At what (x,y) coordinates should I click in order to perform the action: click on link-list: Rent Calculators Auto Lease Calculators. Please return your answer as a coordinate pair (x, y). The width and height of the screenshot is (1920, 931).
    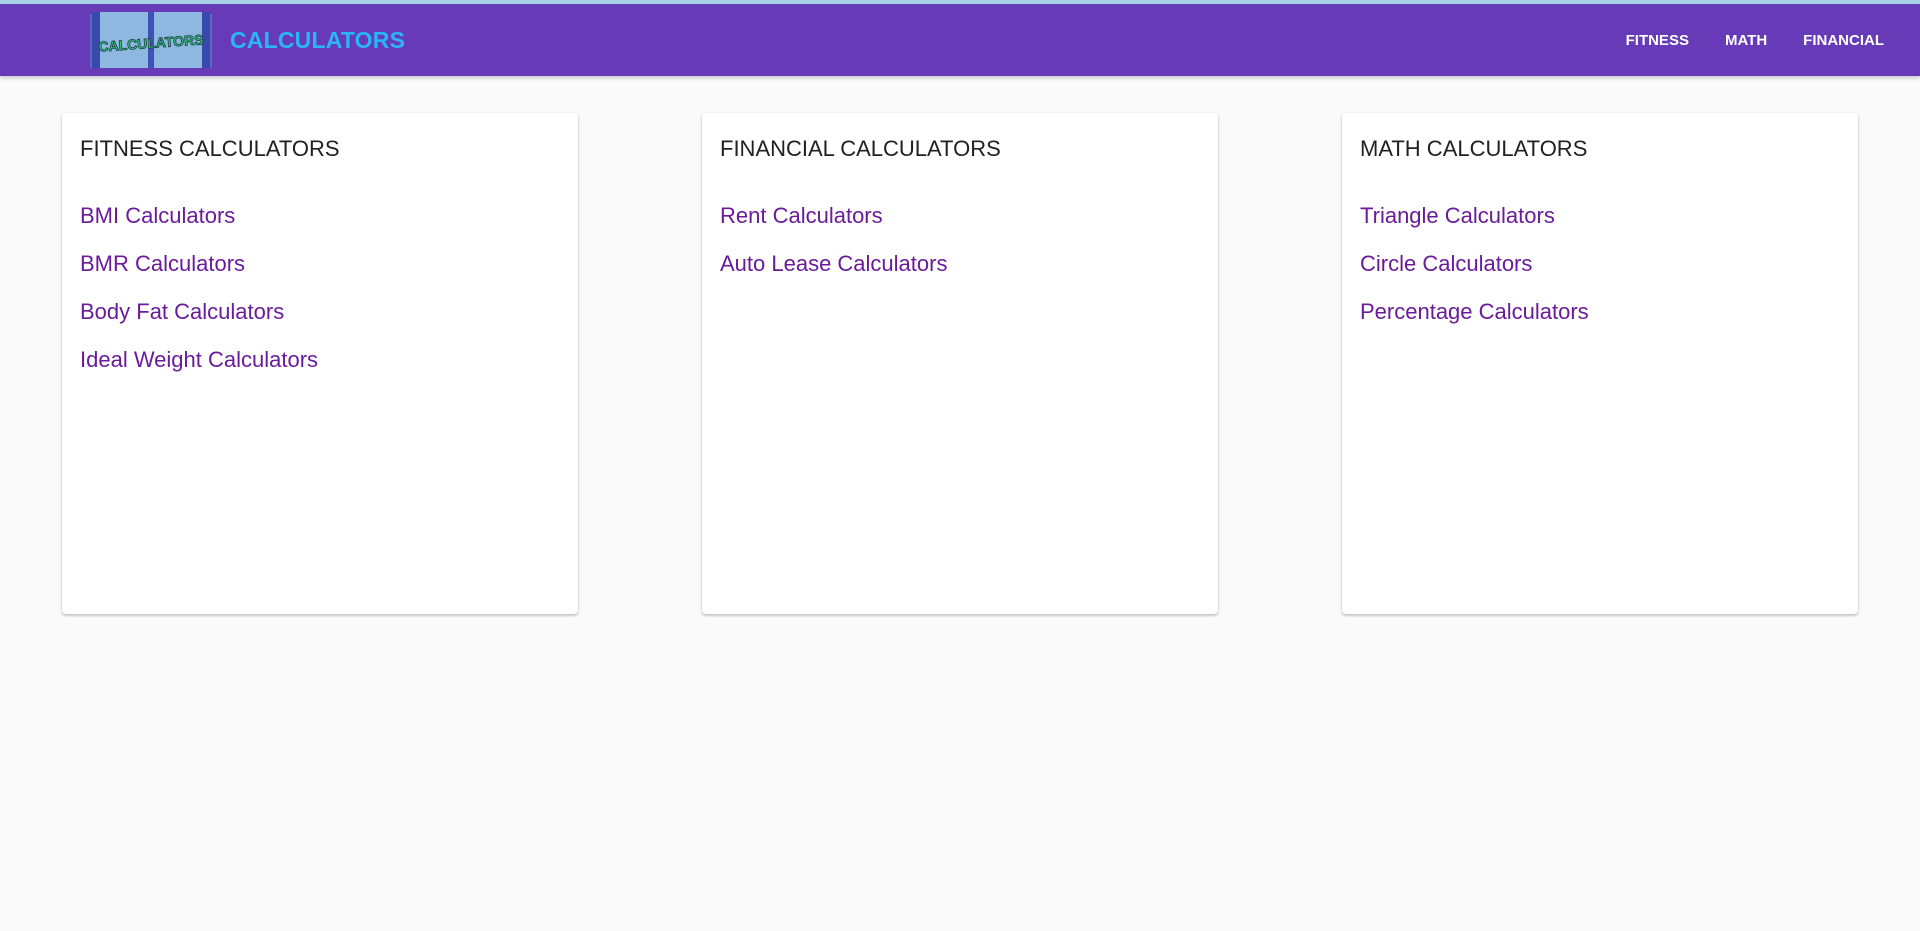
    Looking at the image, I should click on (833, 251).